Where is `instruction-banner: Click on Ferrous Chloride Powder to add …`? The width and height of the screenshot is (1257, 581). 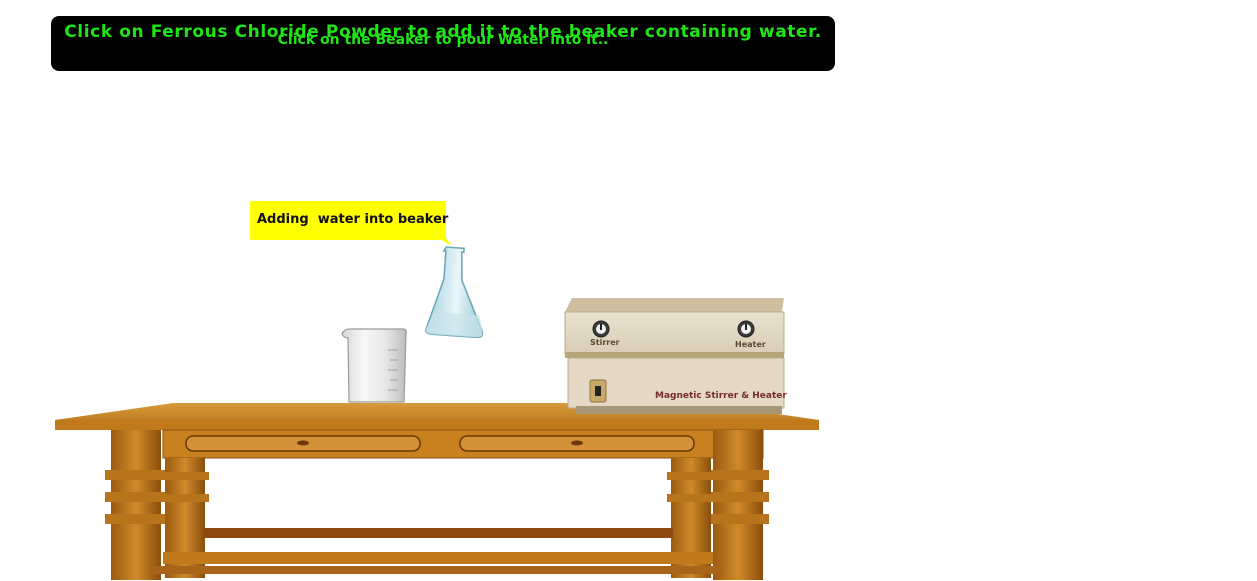 instruction-banner: Click on Ferrous Chloride Powder to add … is located at coordinates (443, 43).